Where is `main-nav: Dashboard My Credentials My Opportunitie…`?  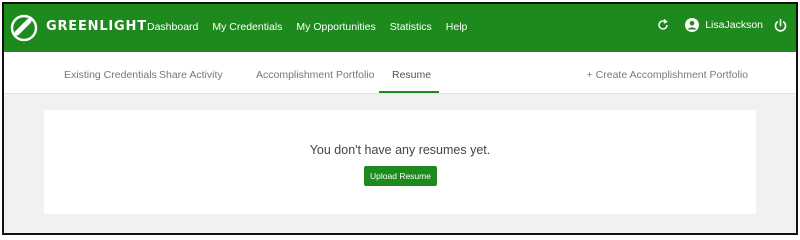
main-nav: Dashboard My Credentials My Opportunitie… is located at coordinates (314, 27).